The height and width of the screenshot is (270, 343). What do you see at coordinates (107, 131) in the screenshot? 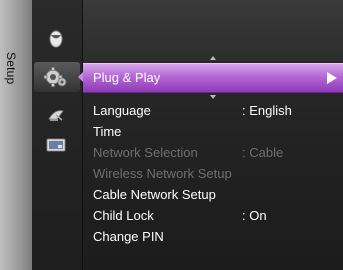
I see `menu-item-label: Time` at bounding box center [107, 131].